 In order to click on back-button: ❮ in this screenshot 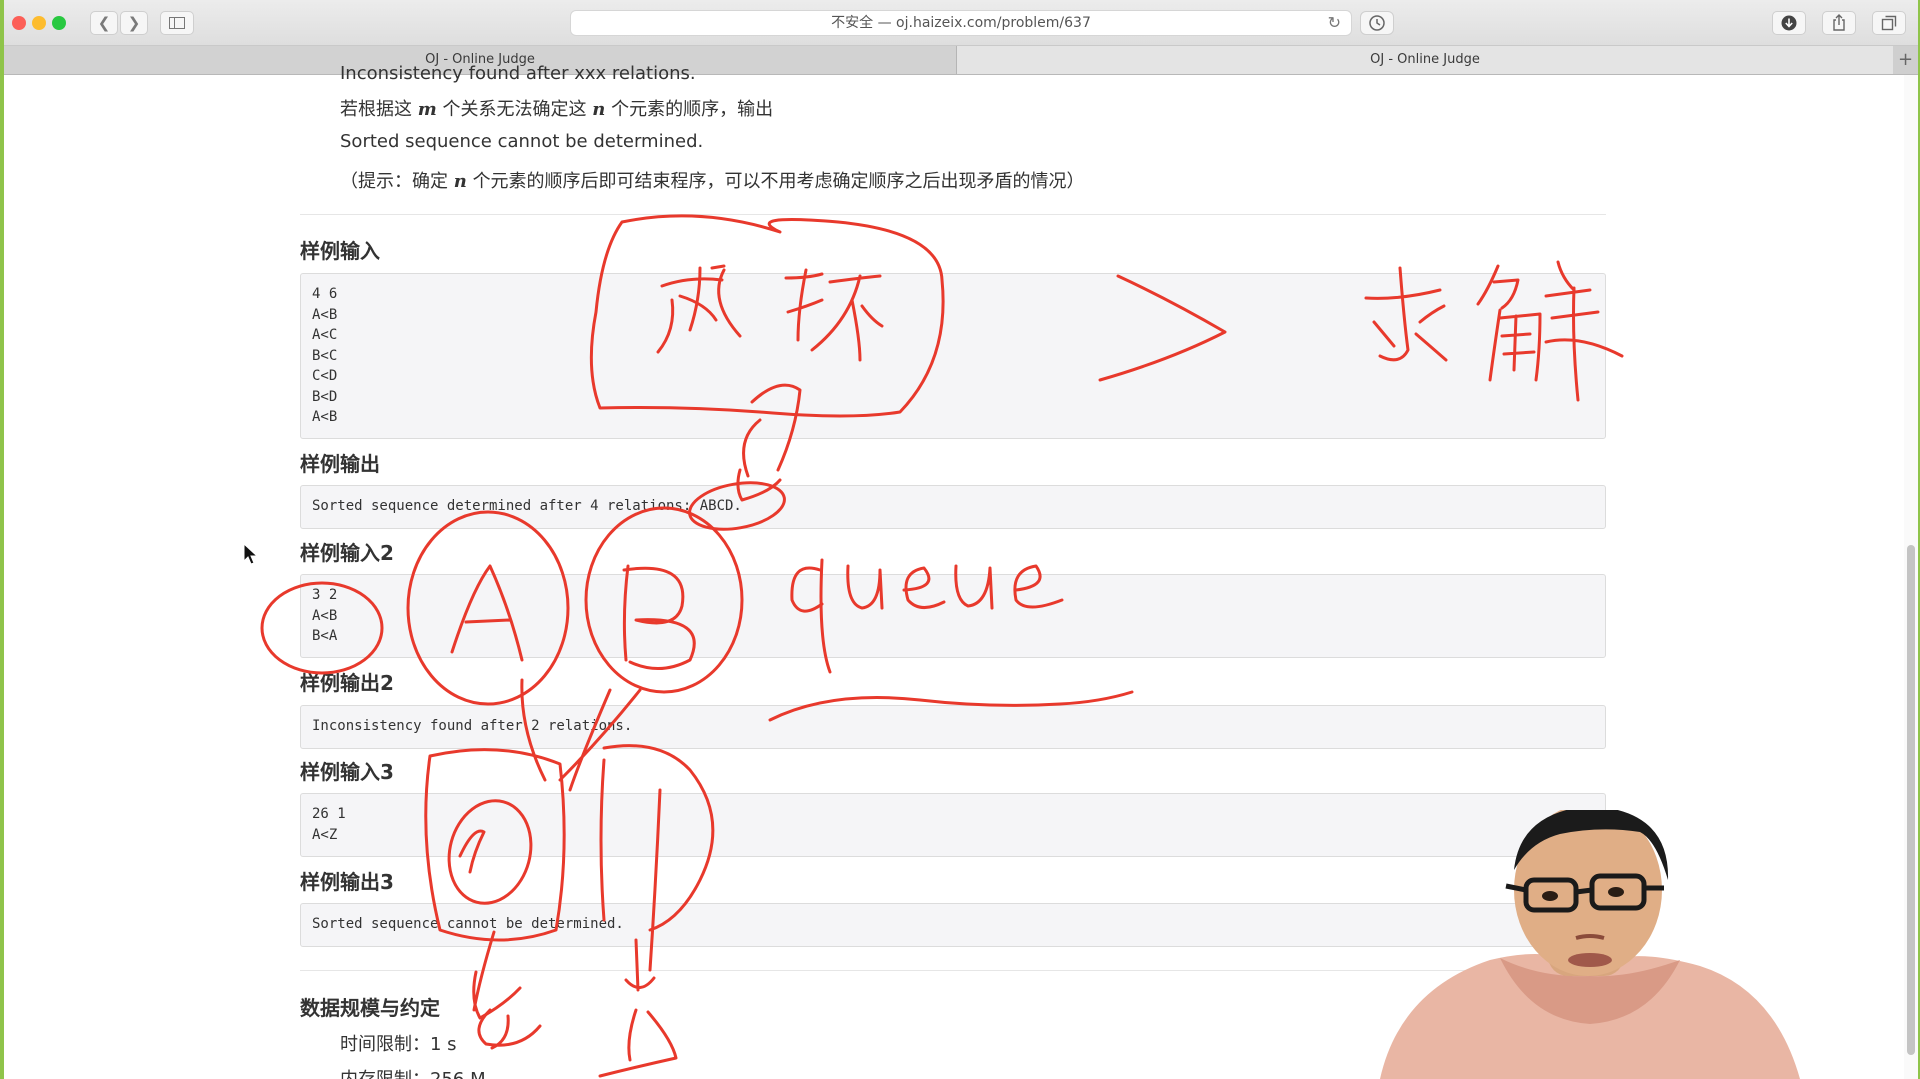, I will do `click(104, 23)`.